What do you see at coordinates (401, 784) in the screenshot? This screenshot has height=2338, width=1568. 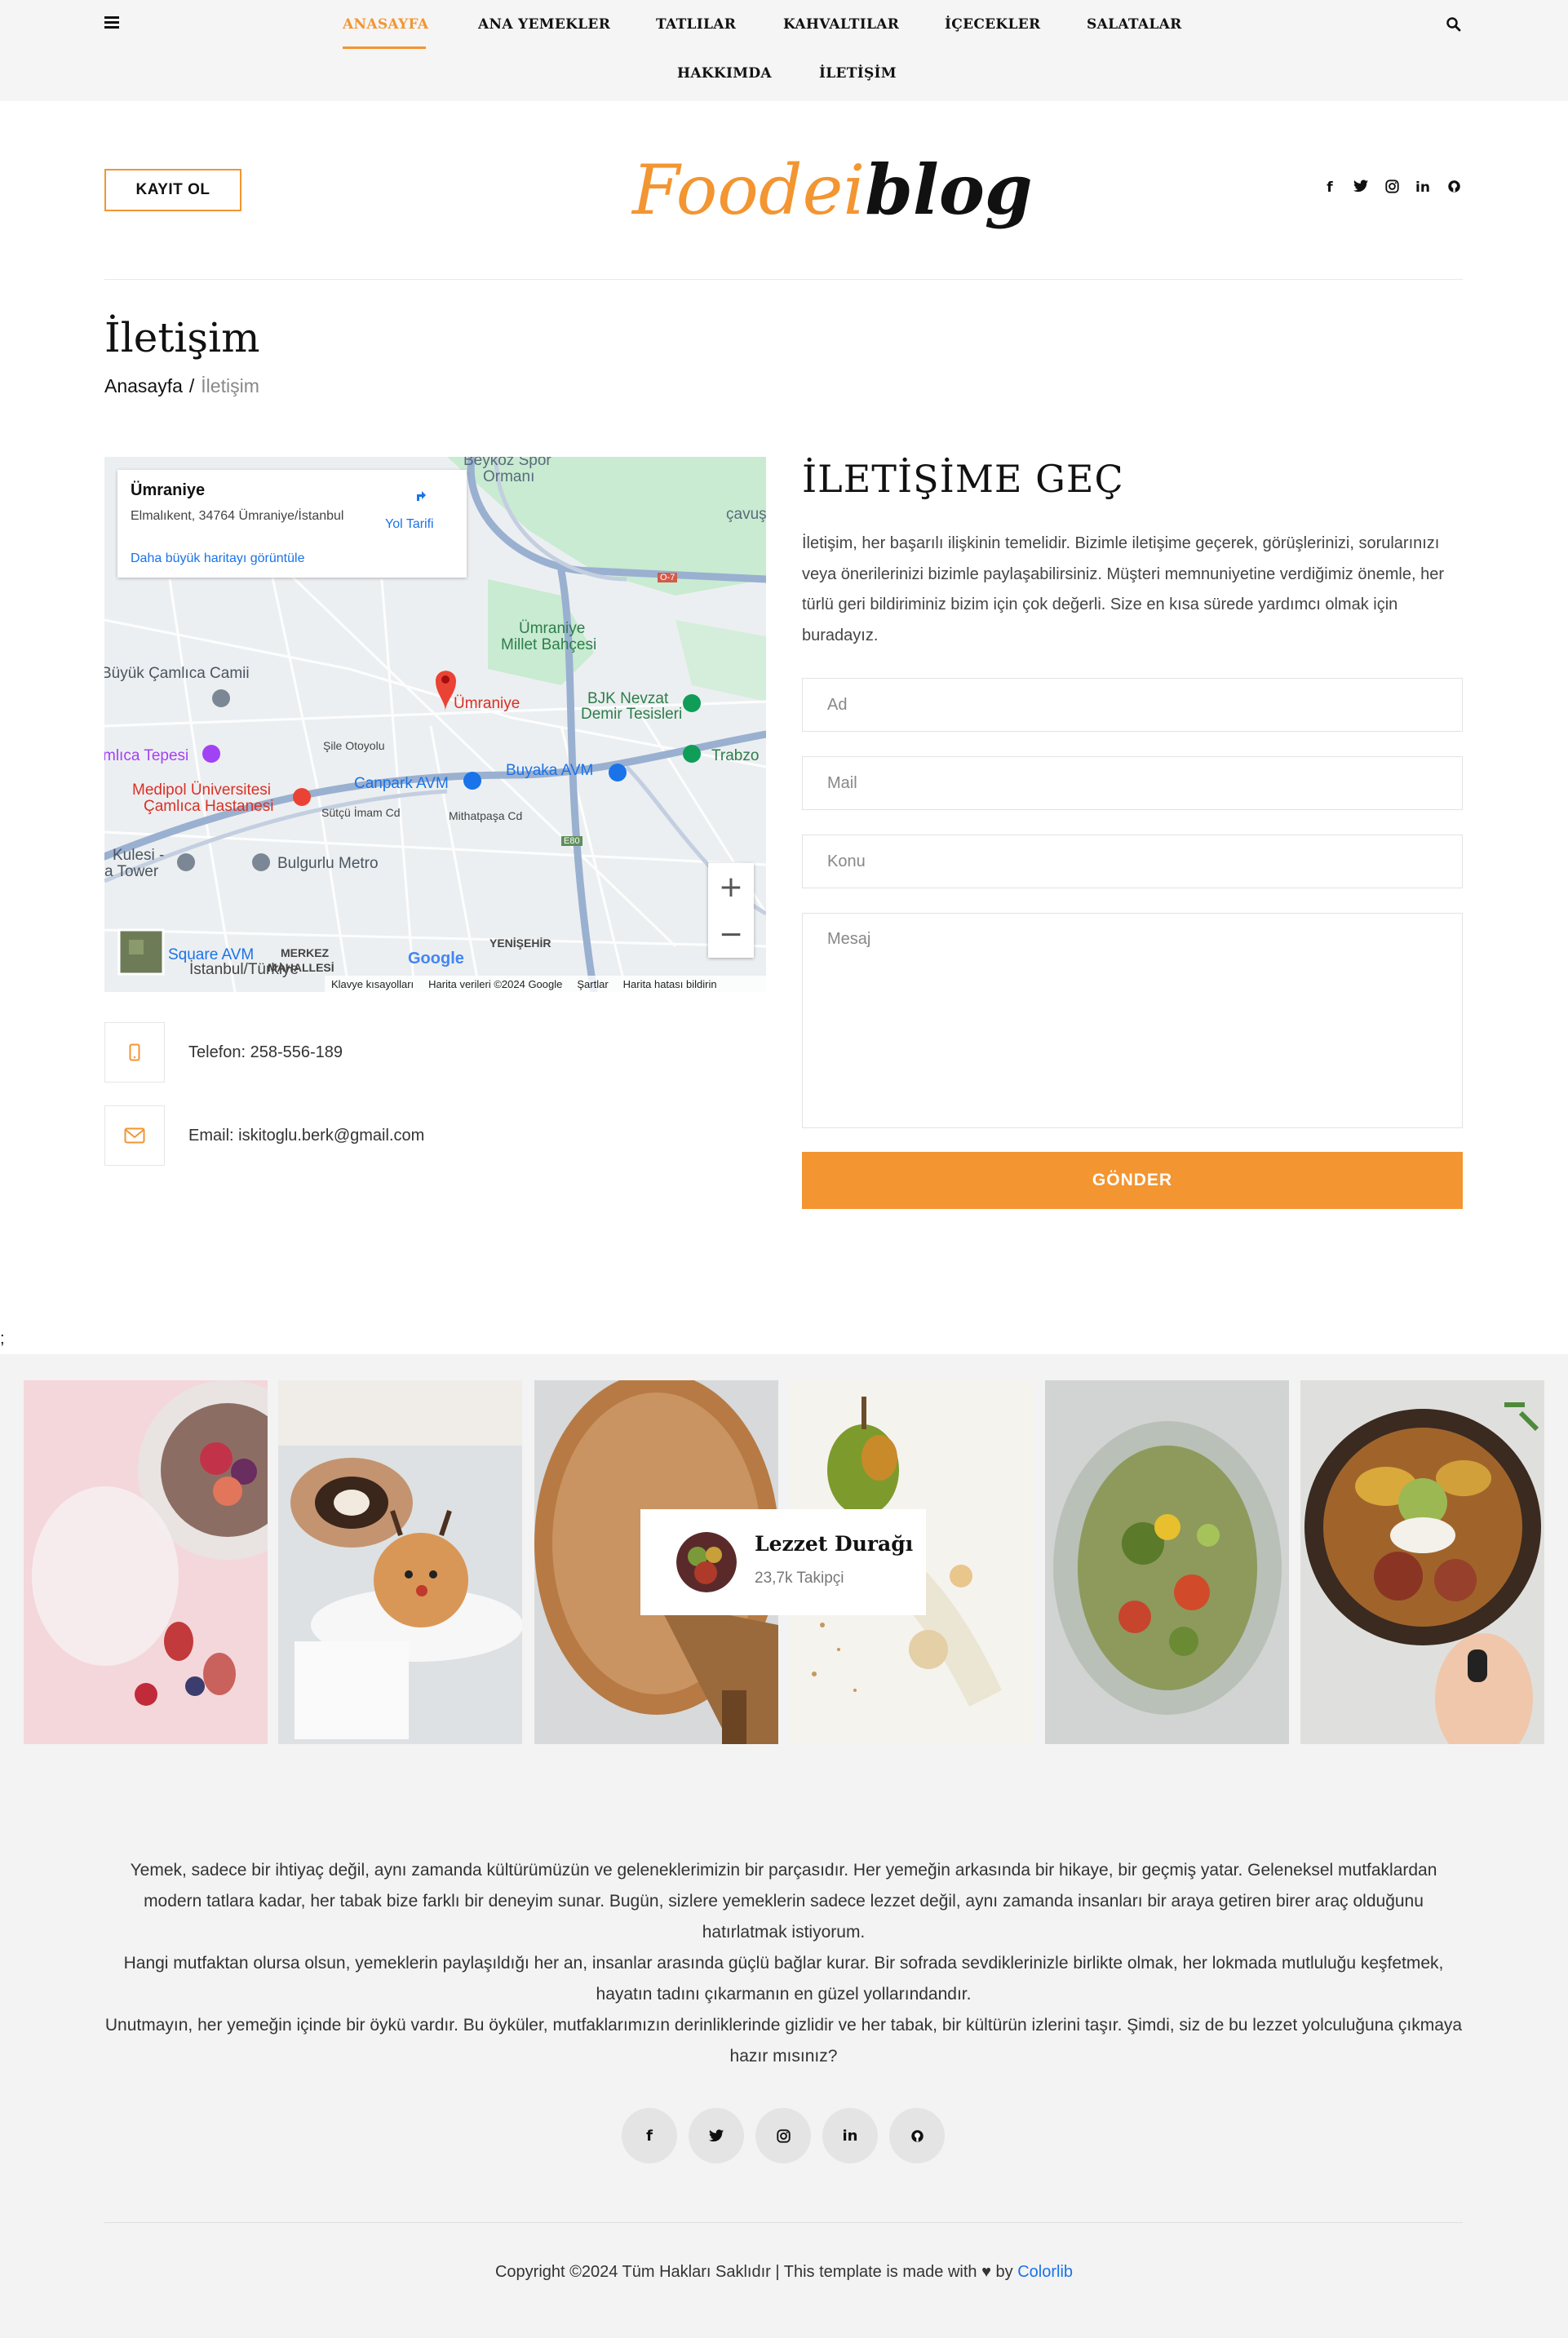 I see `map-label-canpark: Canpark AVM` at bounding box center [401, 784].